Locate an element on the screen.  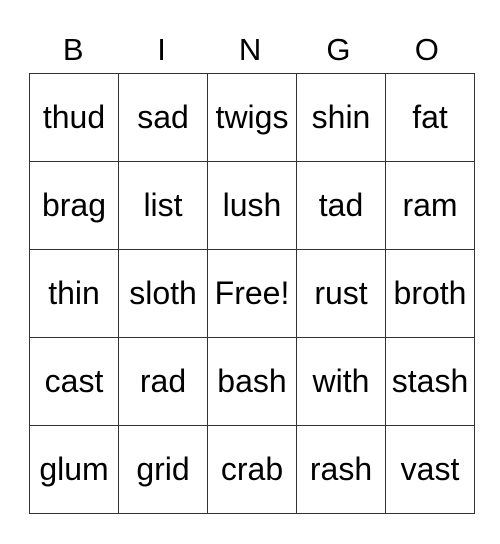
card-cell: vast is located at coordinates (430, 469).